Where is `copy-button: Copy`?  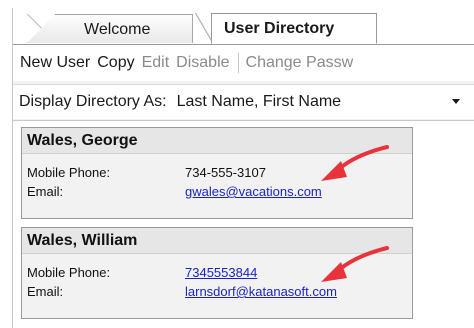
copy-button: Copy is located at coordinates (115, 63).